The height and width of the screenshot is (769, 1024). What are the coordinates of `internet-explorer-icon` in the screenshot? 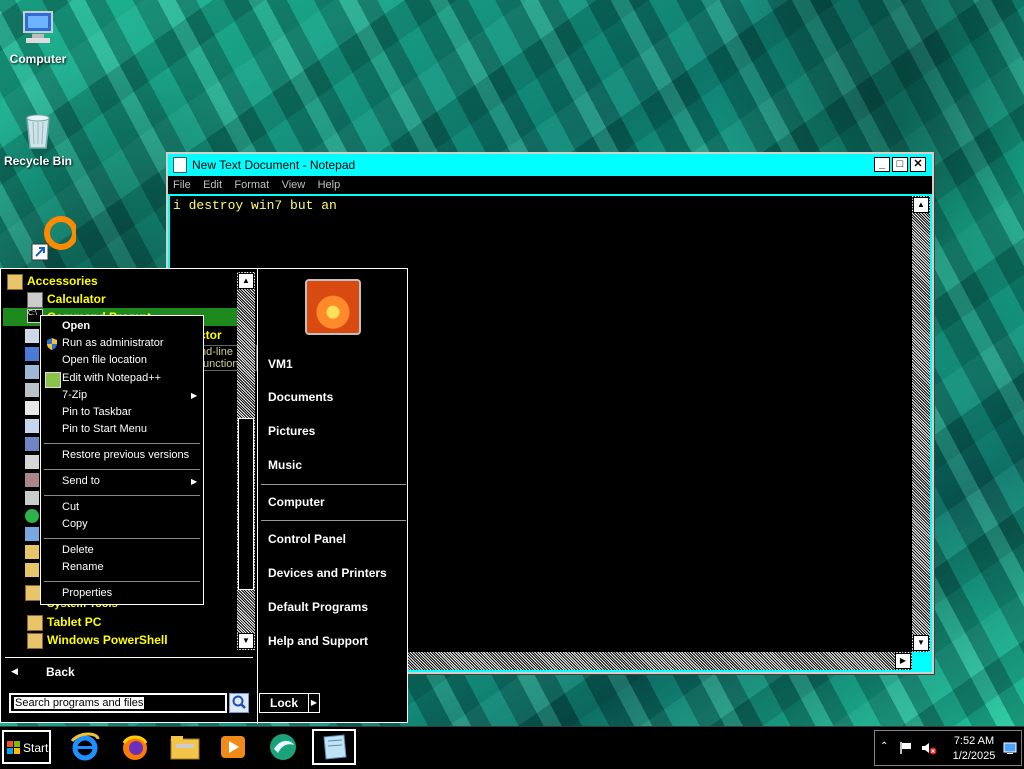 It's located at (85, 747).